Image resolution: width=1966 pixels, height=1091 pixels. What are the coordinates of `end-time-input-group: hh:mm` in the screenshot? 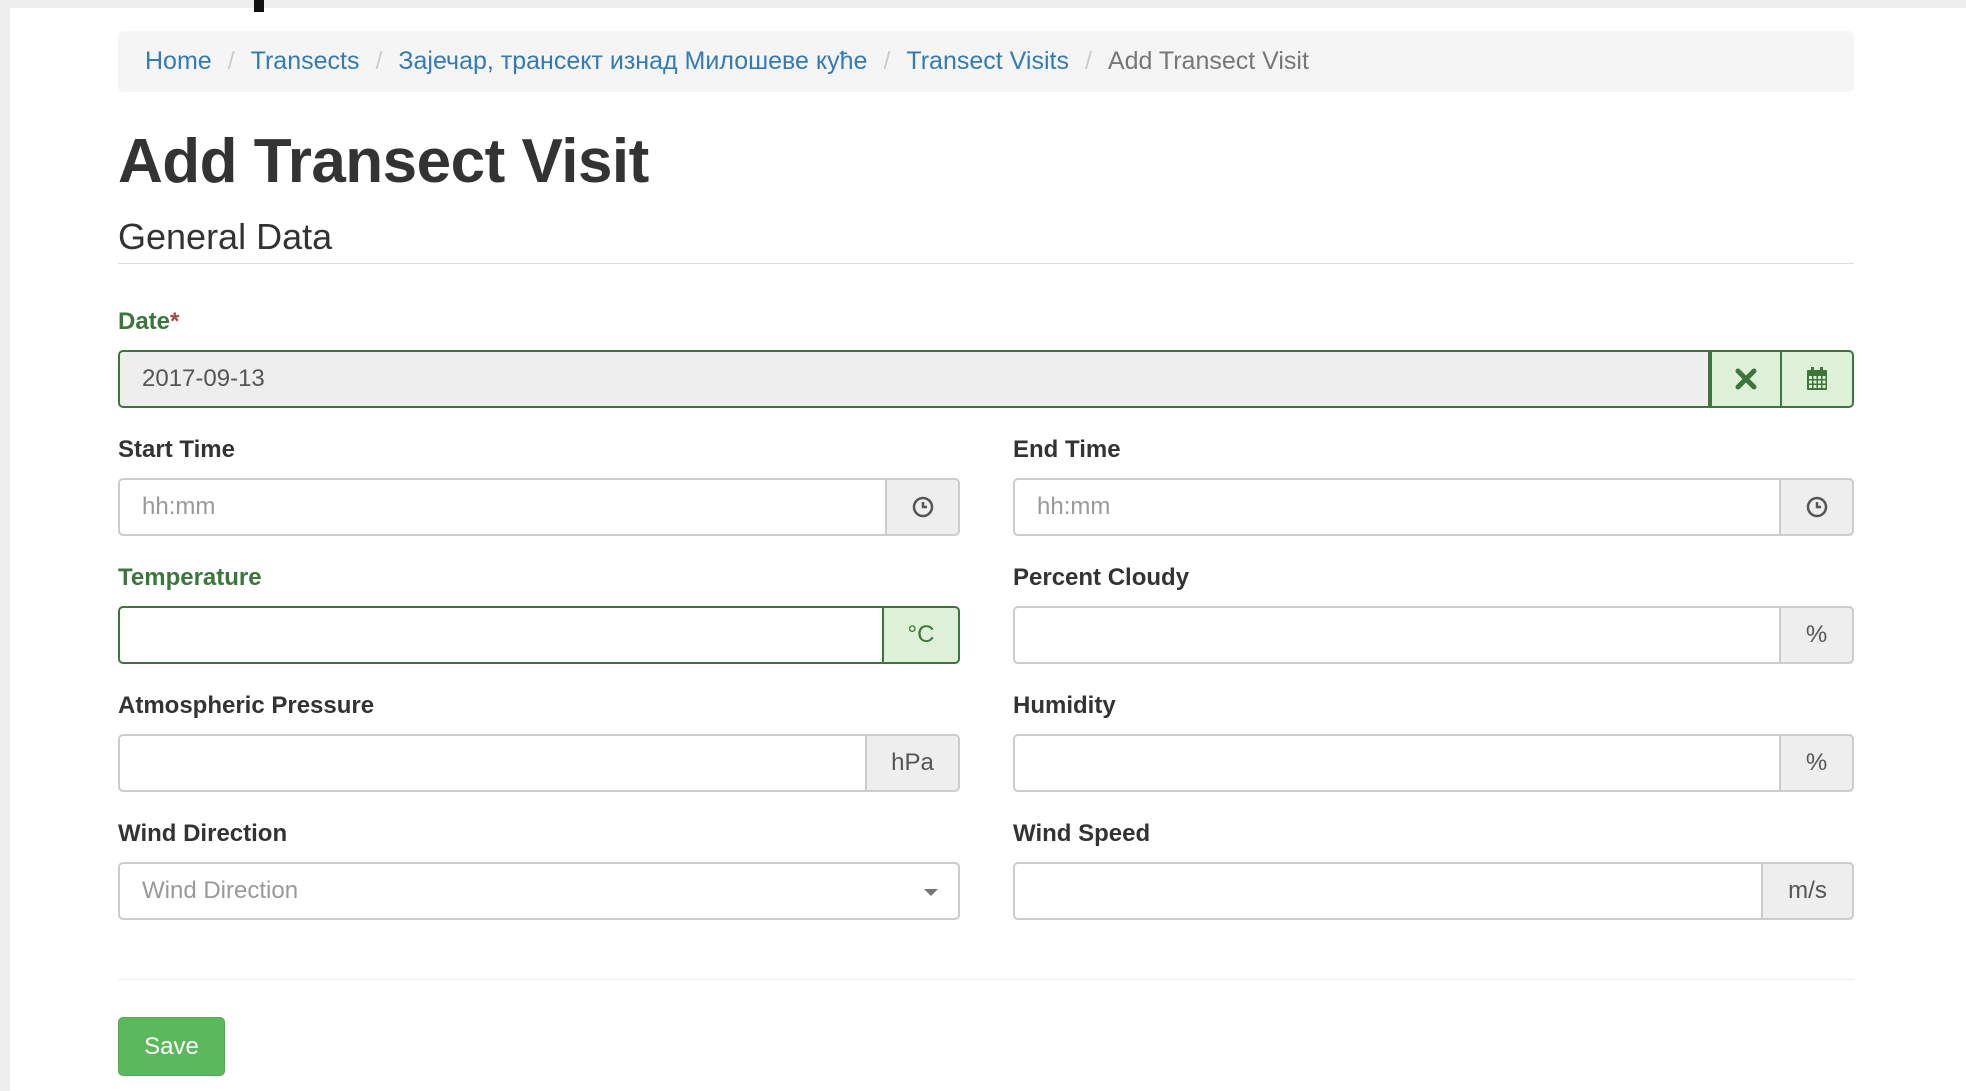 It's located at (1433, 507).